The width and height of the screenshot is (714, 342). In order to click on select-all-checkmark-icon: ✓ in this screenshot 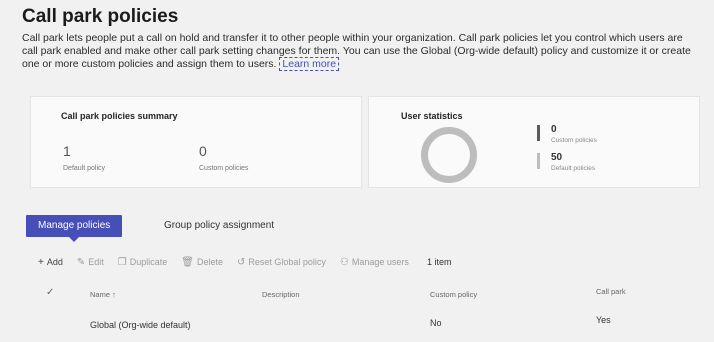, I will do `click(50, 292)`.